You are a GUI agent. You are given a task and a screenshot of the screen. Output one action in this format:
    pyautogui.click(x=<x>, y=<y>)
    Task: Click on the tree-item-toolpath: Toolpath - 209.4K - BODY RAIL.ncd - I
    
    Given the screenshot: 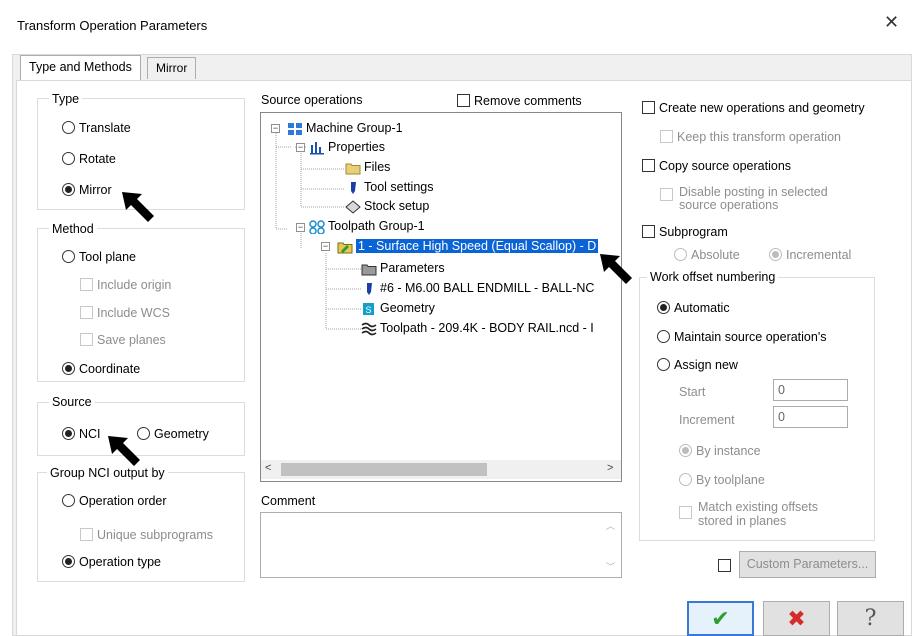 What is the action you would take?
    pyautogui.click(x=477, y=328)
    